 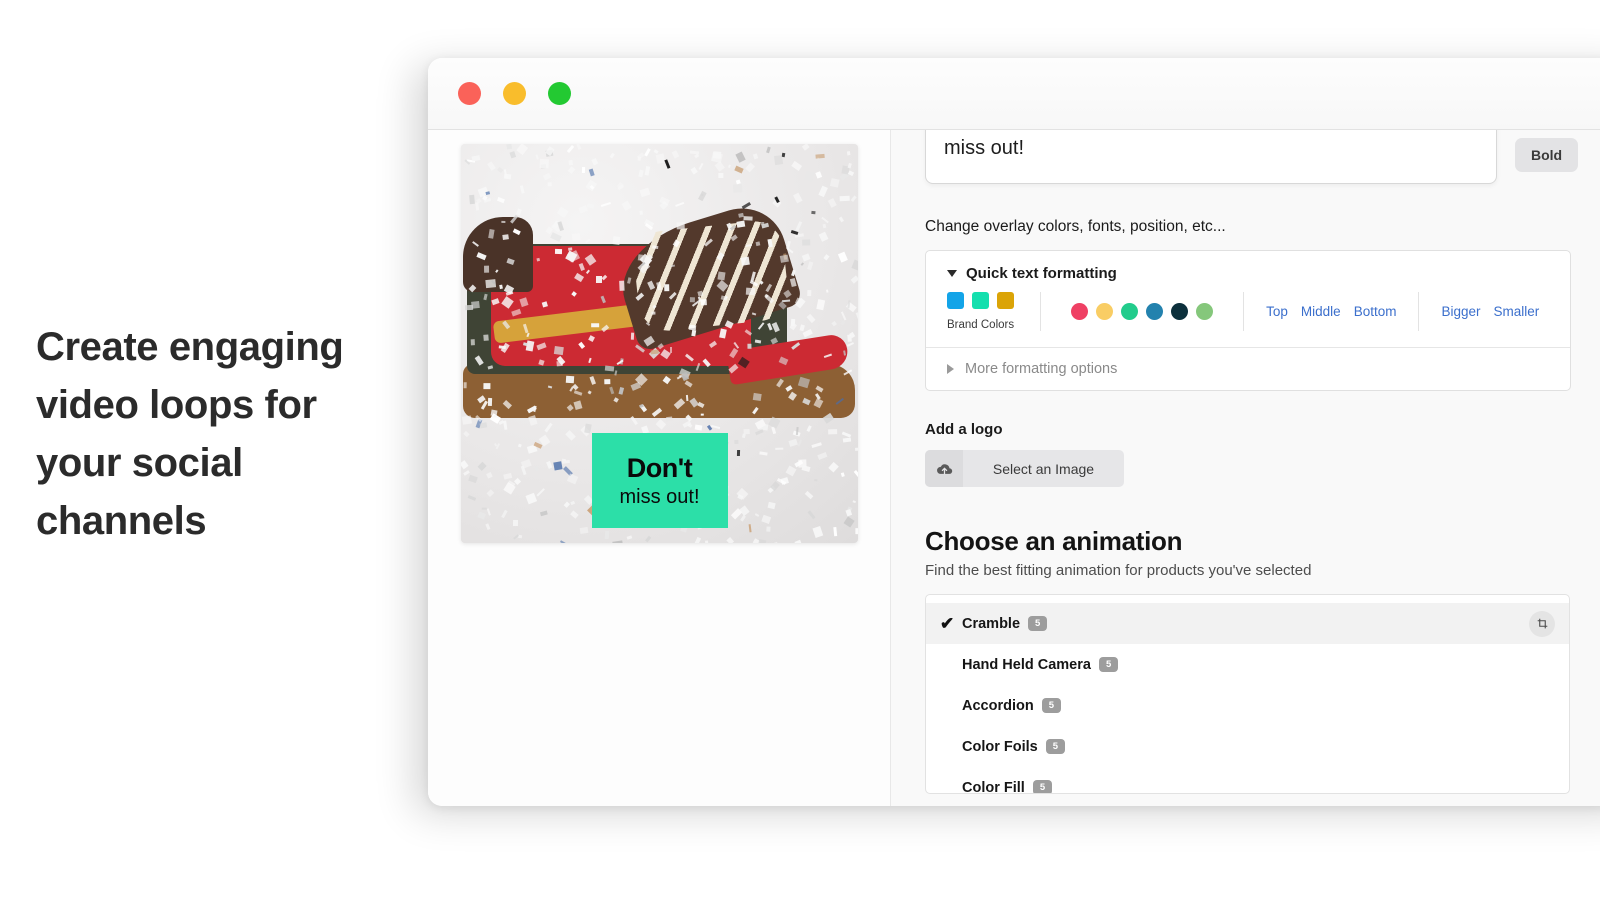 I want to click on cloud-upload-icon, so click(x=944, y=468).